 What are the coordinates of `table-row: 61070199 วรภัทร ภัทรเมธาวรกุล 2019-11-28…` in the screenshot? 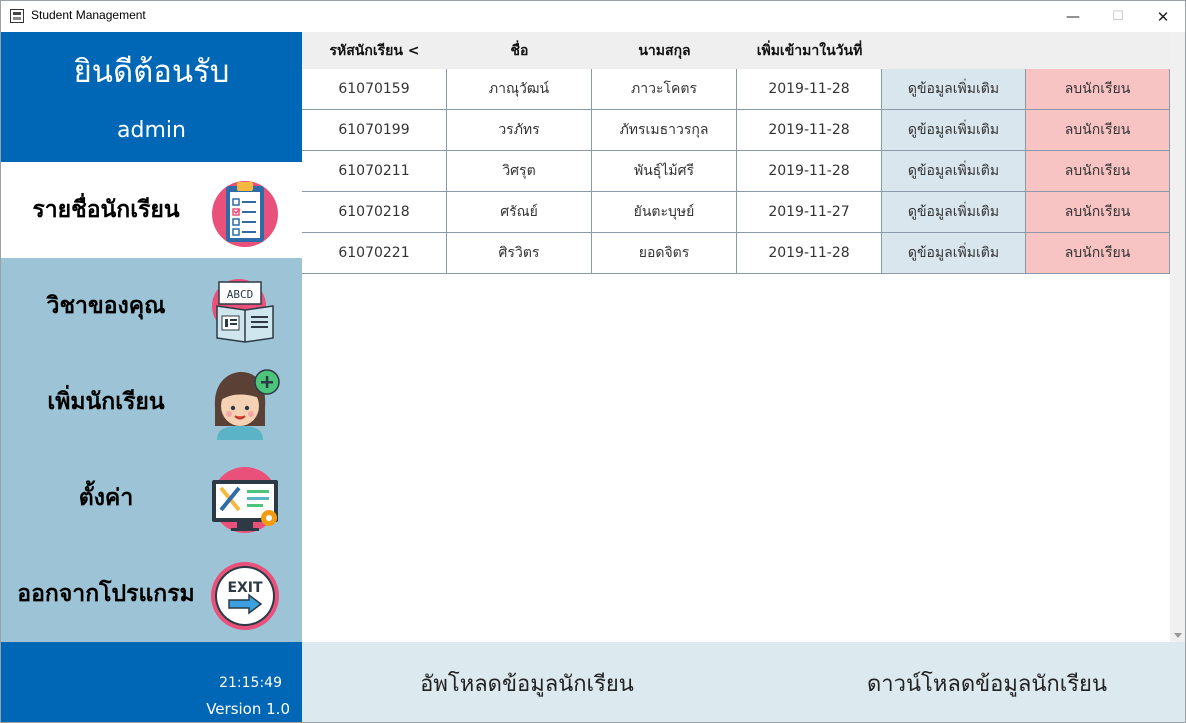 It's located at (736, 130).